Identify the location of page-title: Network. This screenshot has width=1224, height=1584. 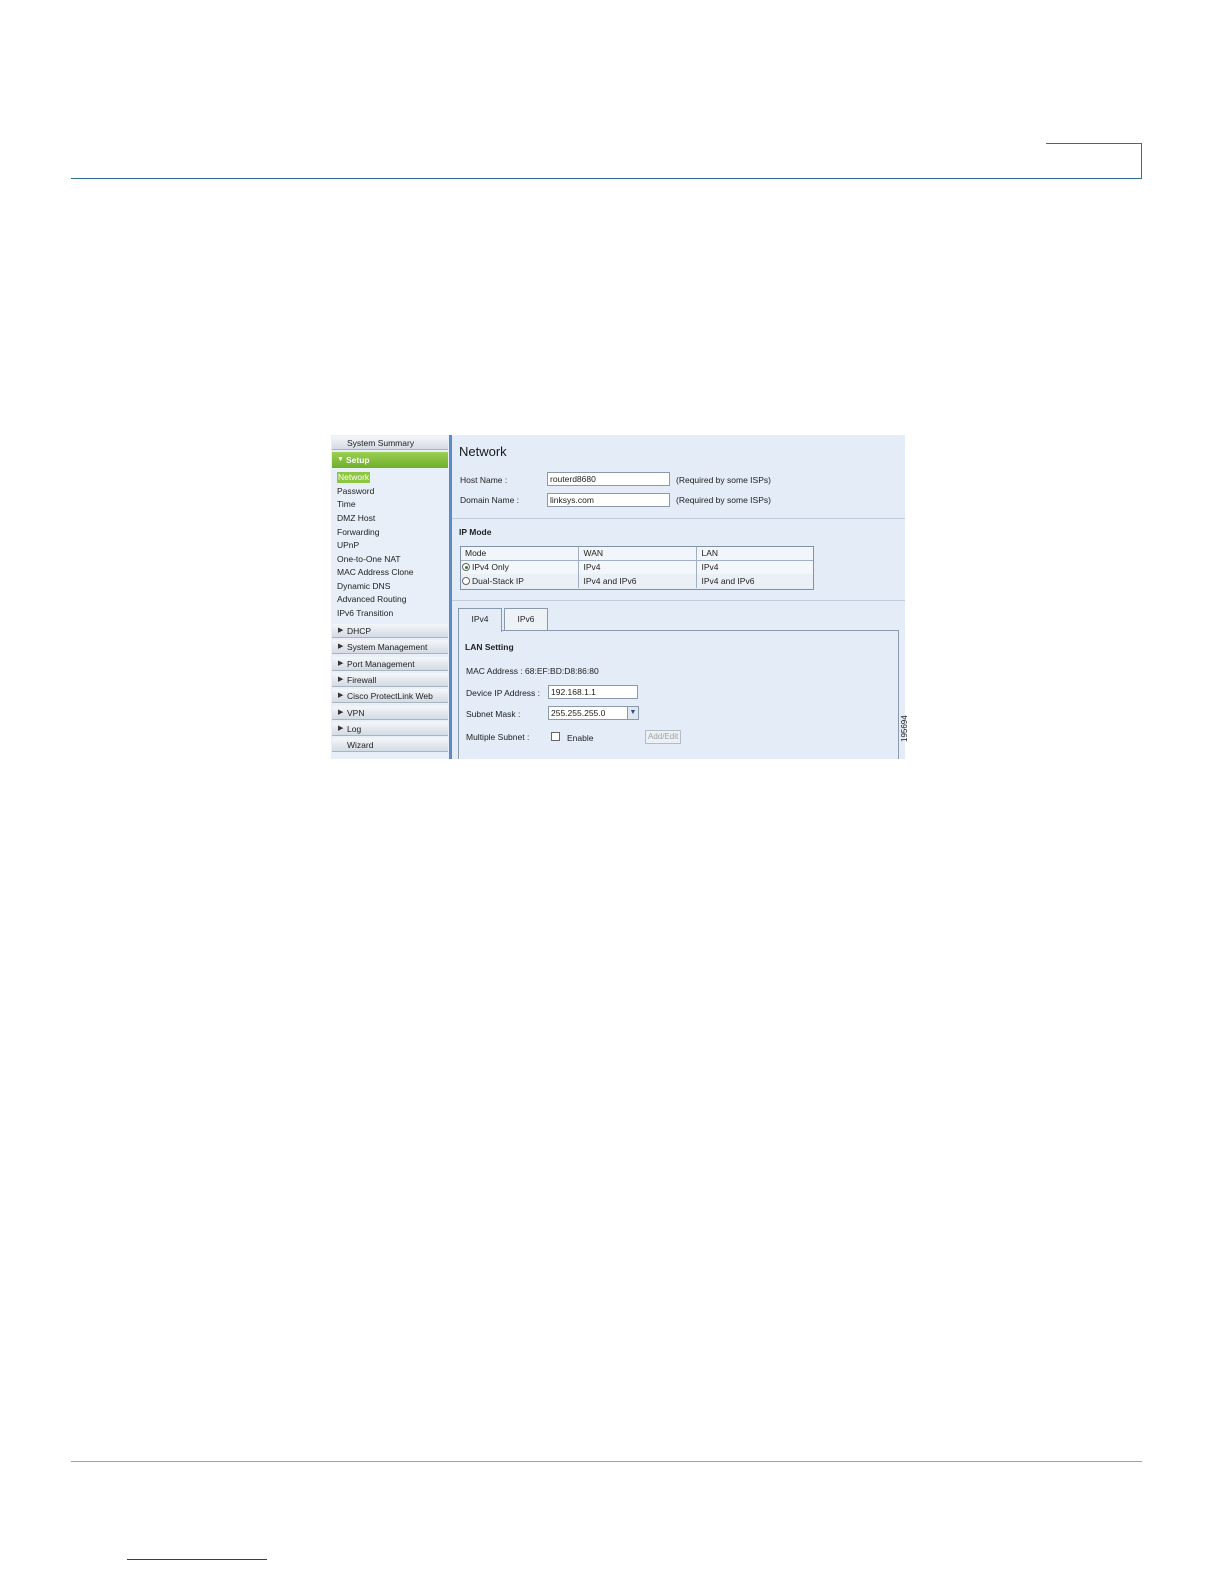
(483, 451).